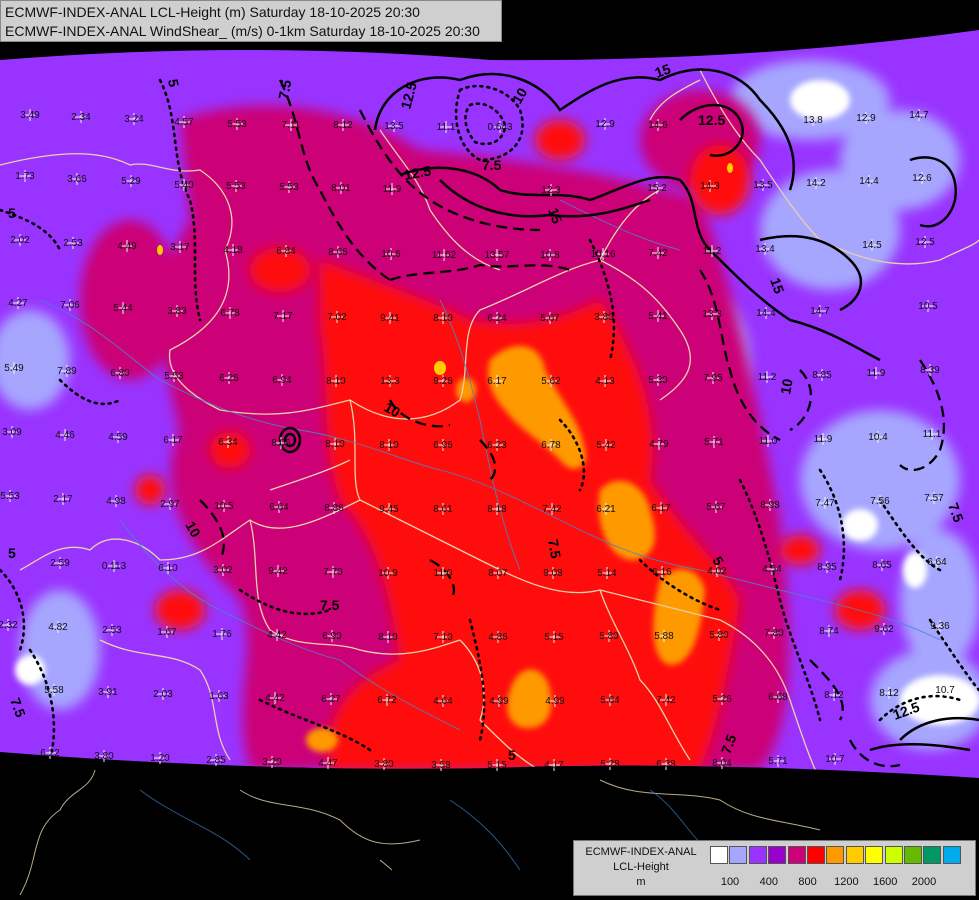 The image size is (979, 900). I want to click on station-marker: 8.85, so click(822, 375).